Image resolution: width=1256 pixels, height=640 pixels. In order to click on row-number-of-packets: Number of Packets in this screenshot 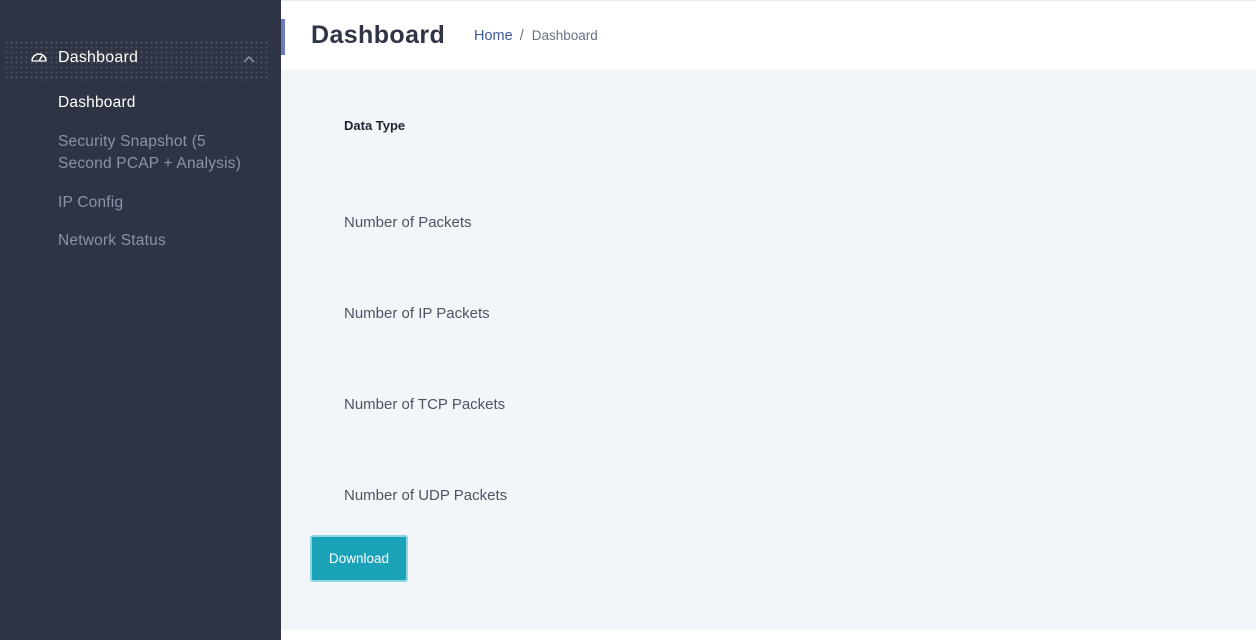, I will do `click(408, 222)`.